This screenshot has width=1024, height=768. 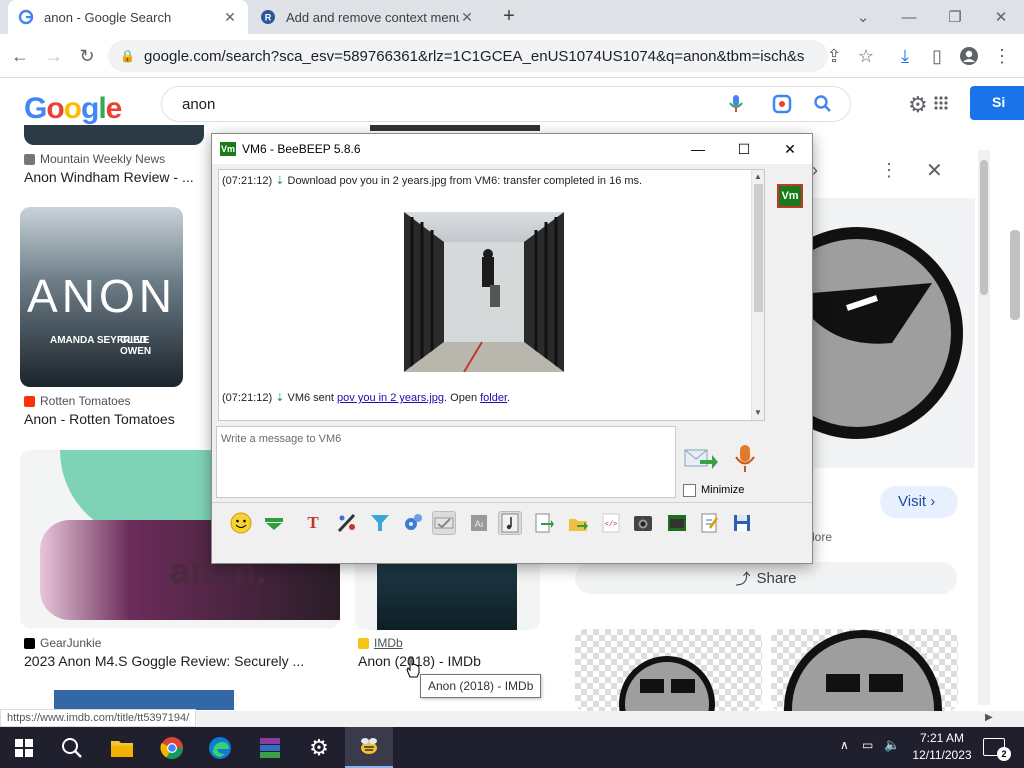 What do you see at coordinates (919, 502) in the screenshot?
I see `visit-button: Visit ›` at bounding box center [919, 502].